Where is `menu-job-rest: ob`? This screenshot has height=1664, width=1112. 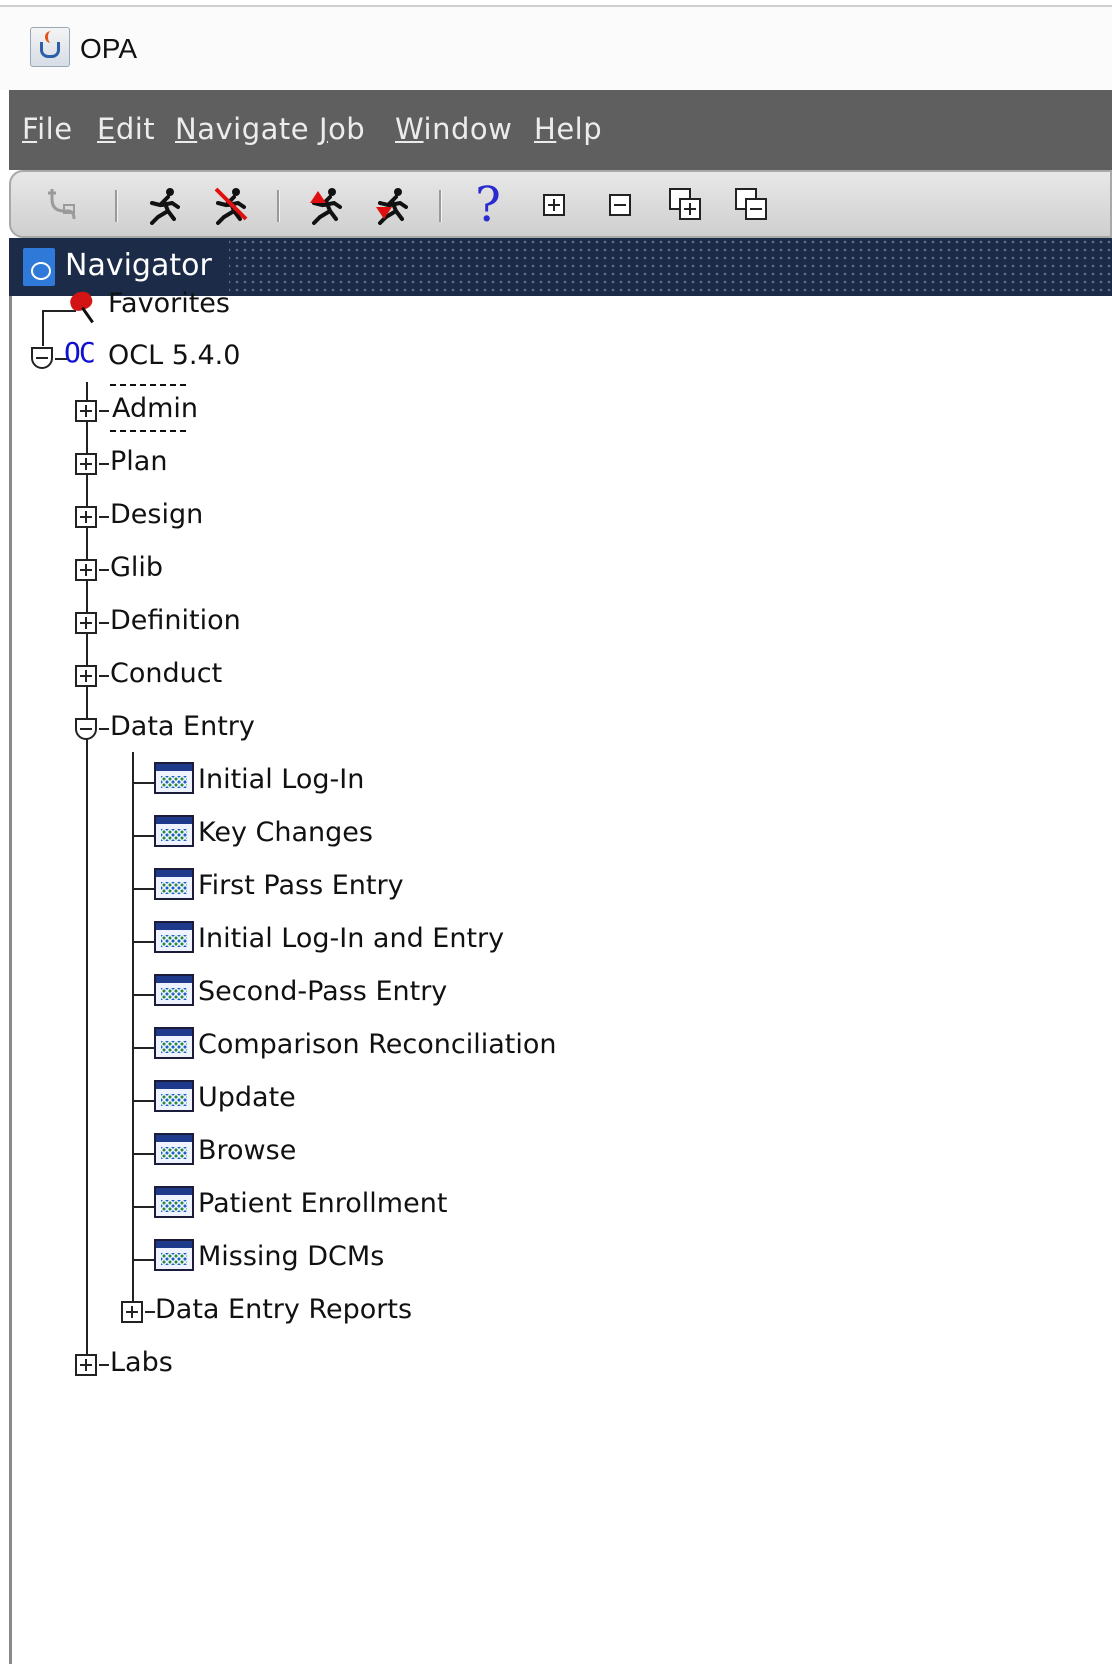 menu-job-rest: ob is located at coordinates (347, 129).